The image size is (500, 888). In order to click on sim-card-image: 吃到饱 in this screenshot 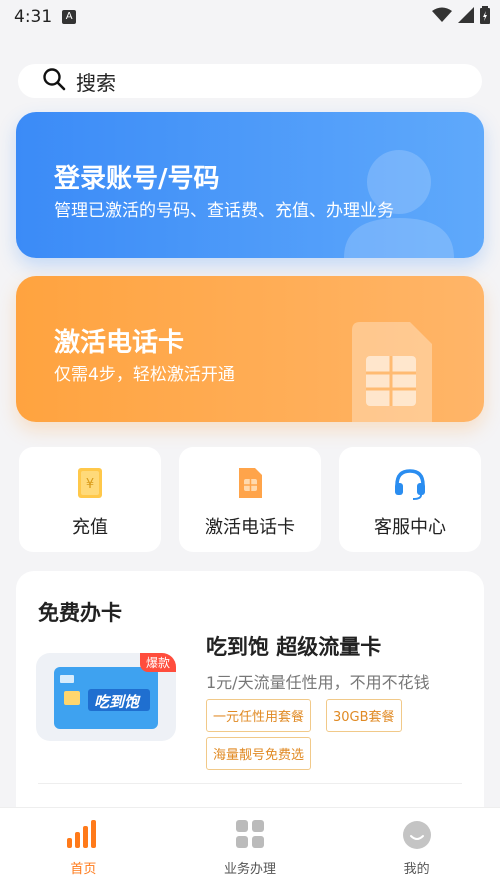, I will do `click(106, 698)`.